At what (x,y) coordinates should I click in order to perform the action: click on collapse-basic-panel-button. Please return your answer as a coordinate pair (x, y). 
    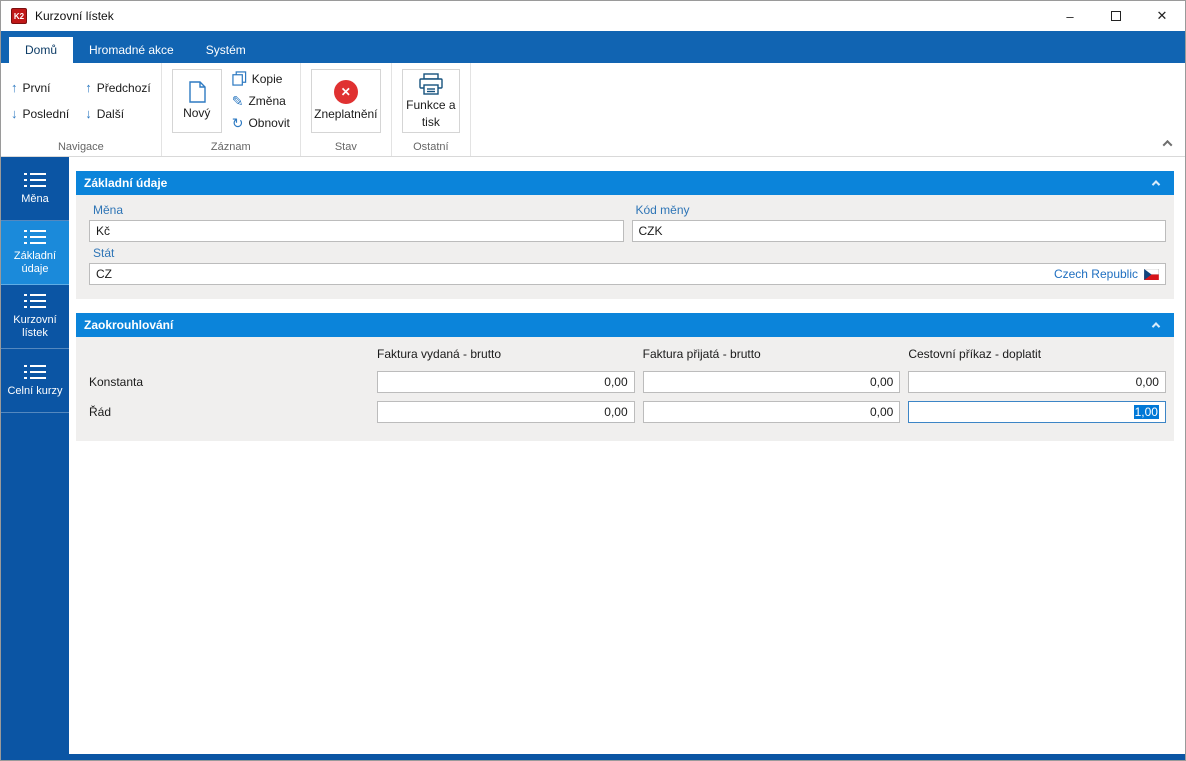
    Looking at the image, I should click on (1156, 183).